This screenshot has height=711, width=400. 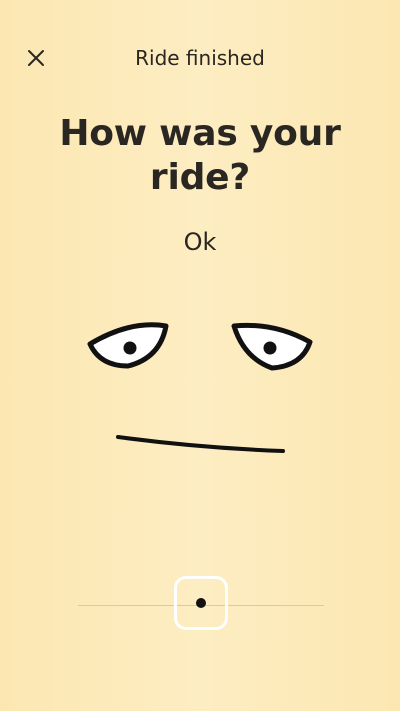 I want to click on right-eye, so click(x=272, y=346).